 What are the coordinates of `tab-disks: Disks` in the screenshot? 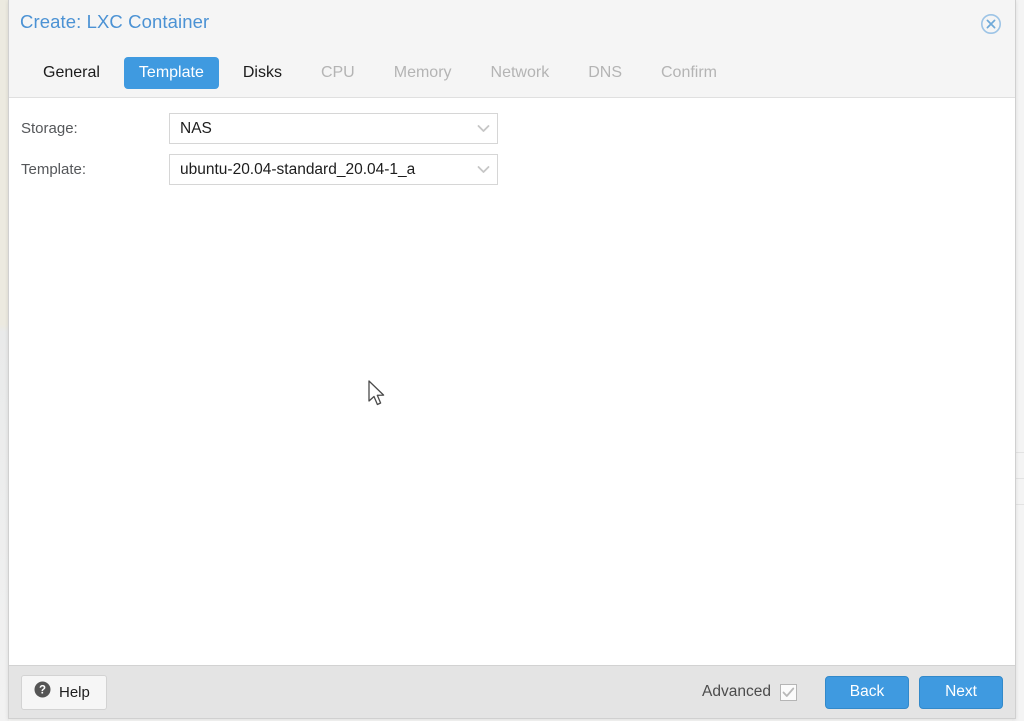 It's located at (262, 73).